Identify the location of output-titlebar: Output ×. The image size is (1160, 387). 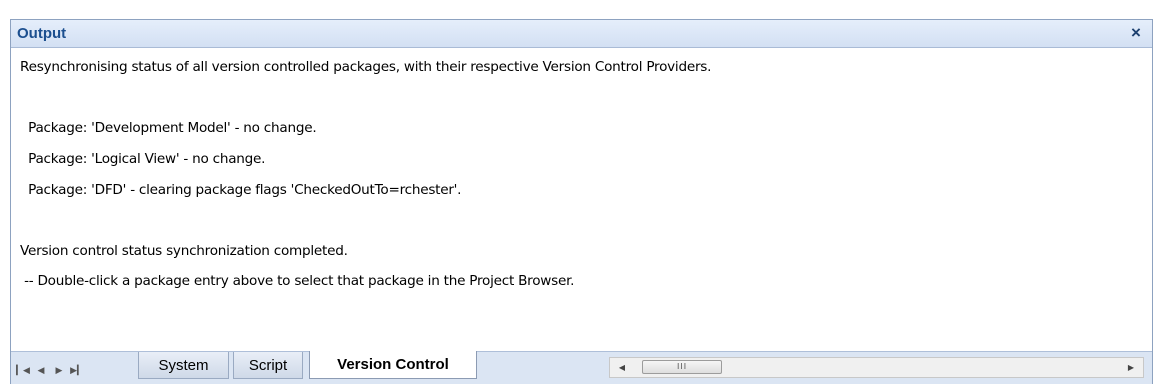
(581, 34).